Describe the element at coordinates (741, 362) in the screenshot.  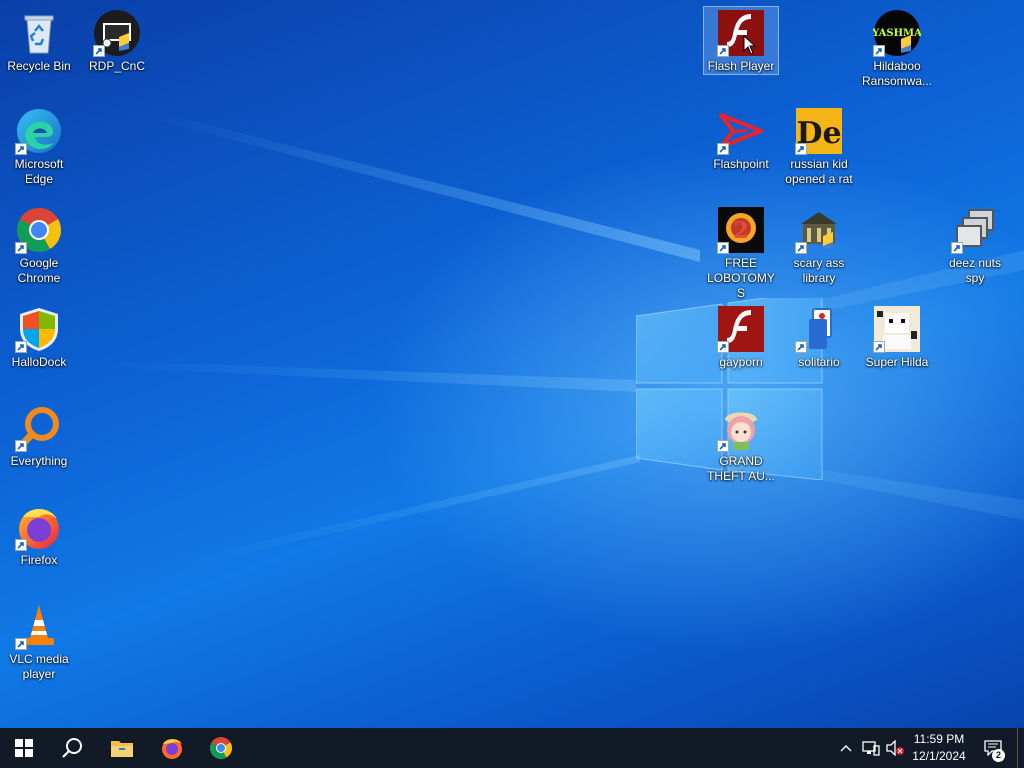
I see `desktop-icon-label: gayporn` at that location.